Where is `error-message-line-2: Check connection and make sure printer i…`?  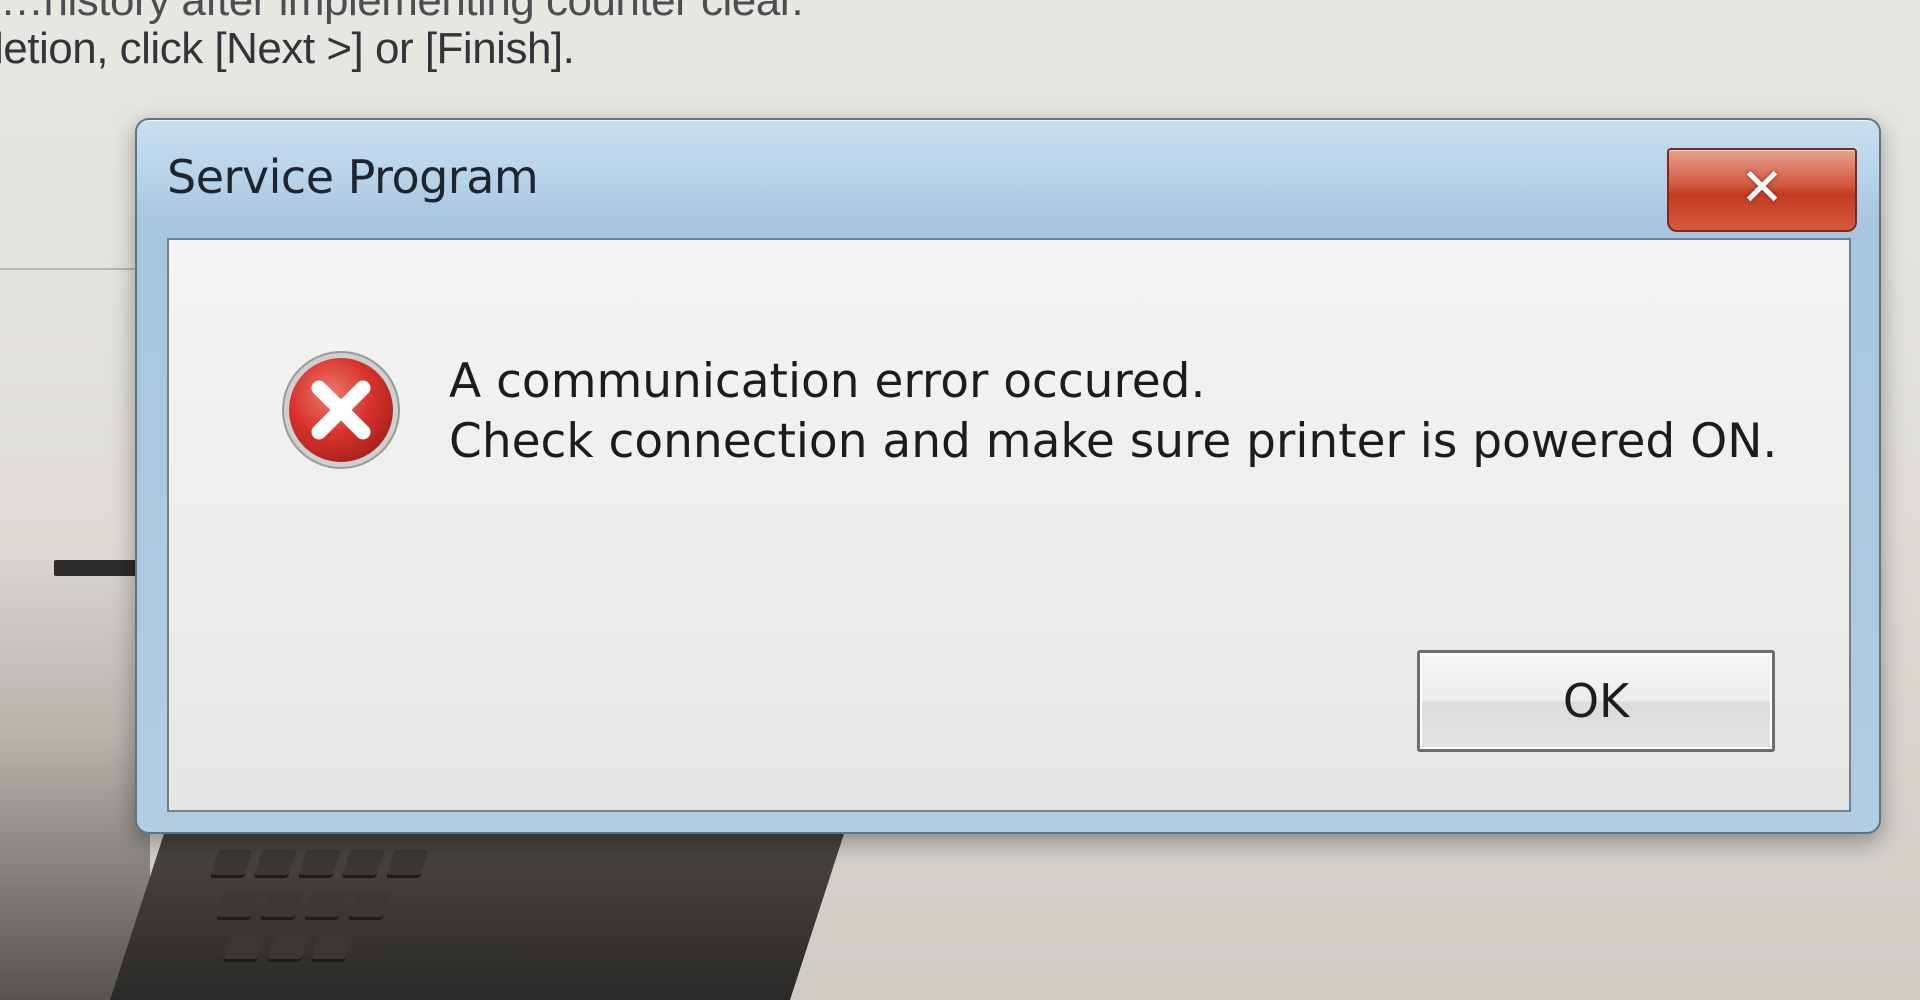
error-message-line-2: Check connection and make sure printer i… is located at coordinates (1113, 441).